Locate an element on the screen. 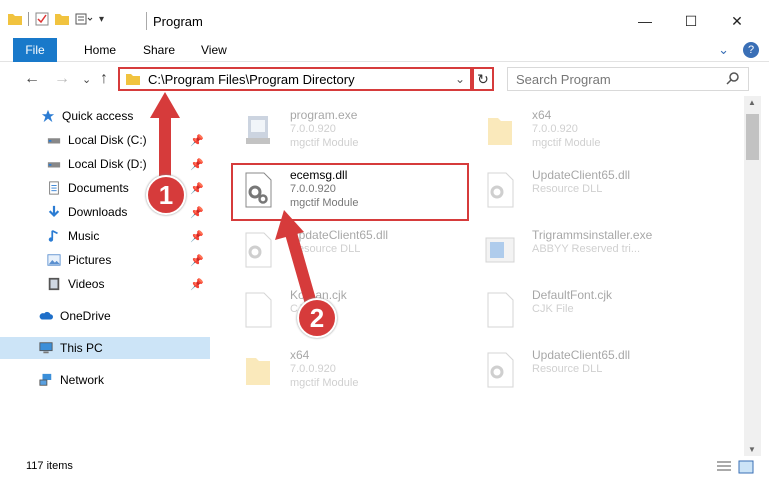 This screenshot has width=769, height=494. details-view-icon is located at coordinates (724, 467).